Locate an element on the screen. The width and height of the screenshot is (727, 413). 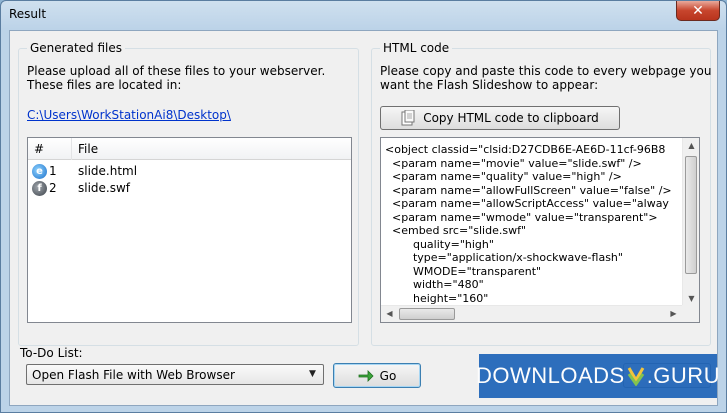
column-number: # is located at coordinates (50, 149).